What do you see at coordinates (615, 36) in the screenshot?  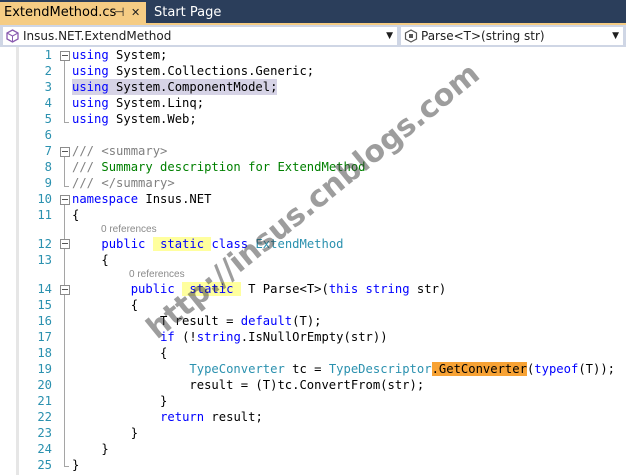 I see `chevron-down-icon: ▼` at bounding box center [615, 36].